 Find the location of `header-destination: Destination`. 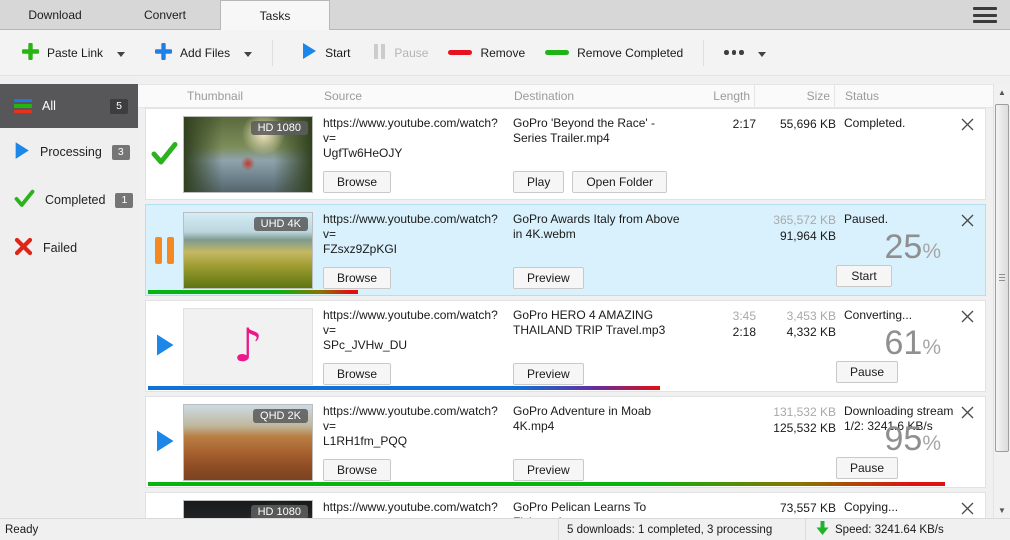

header-destination: Destination is located at coordinates (606, 96).